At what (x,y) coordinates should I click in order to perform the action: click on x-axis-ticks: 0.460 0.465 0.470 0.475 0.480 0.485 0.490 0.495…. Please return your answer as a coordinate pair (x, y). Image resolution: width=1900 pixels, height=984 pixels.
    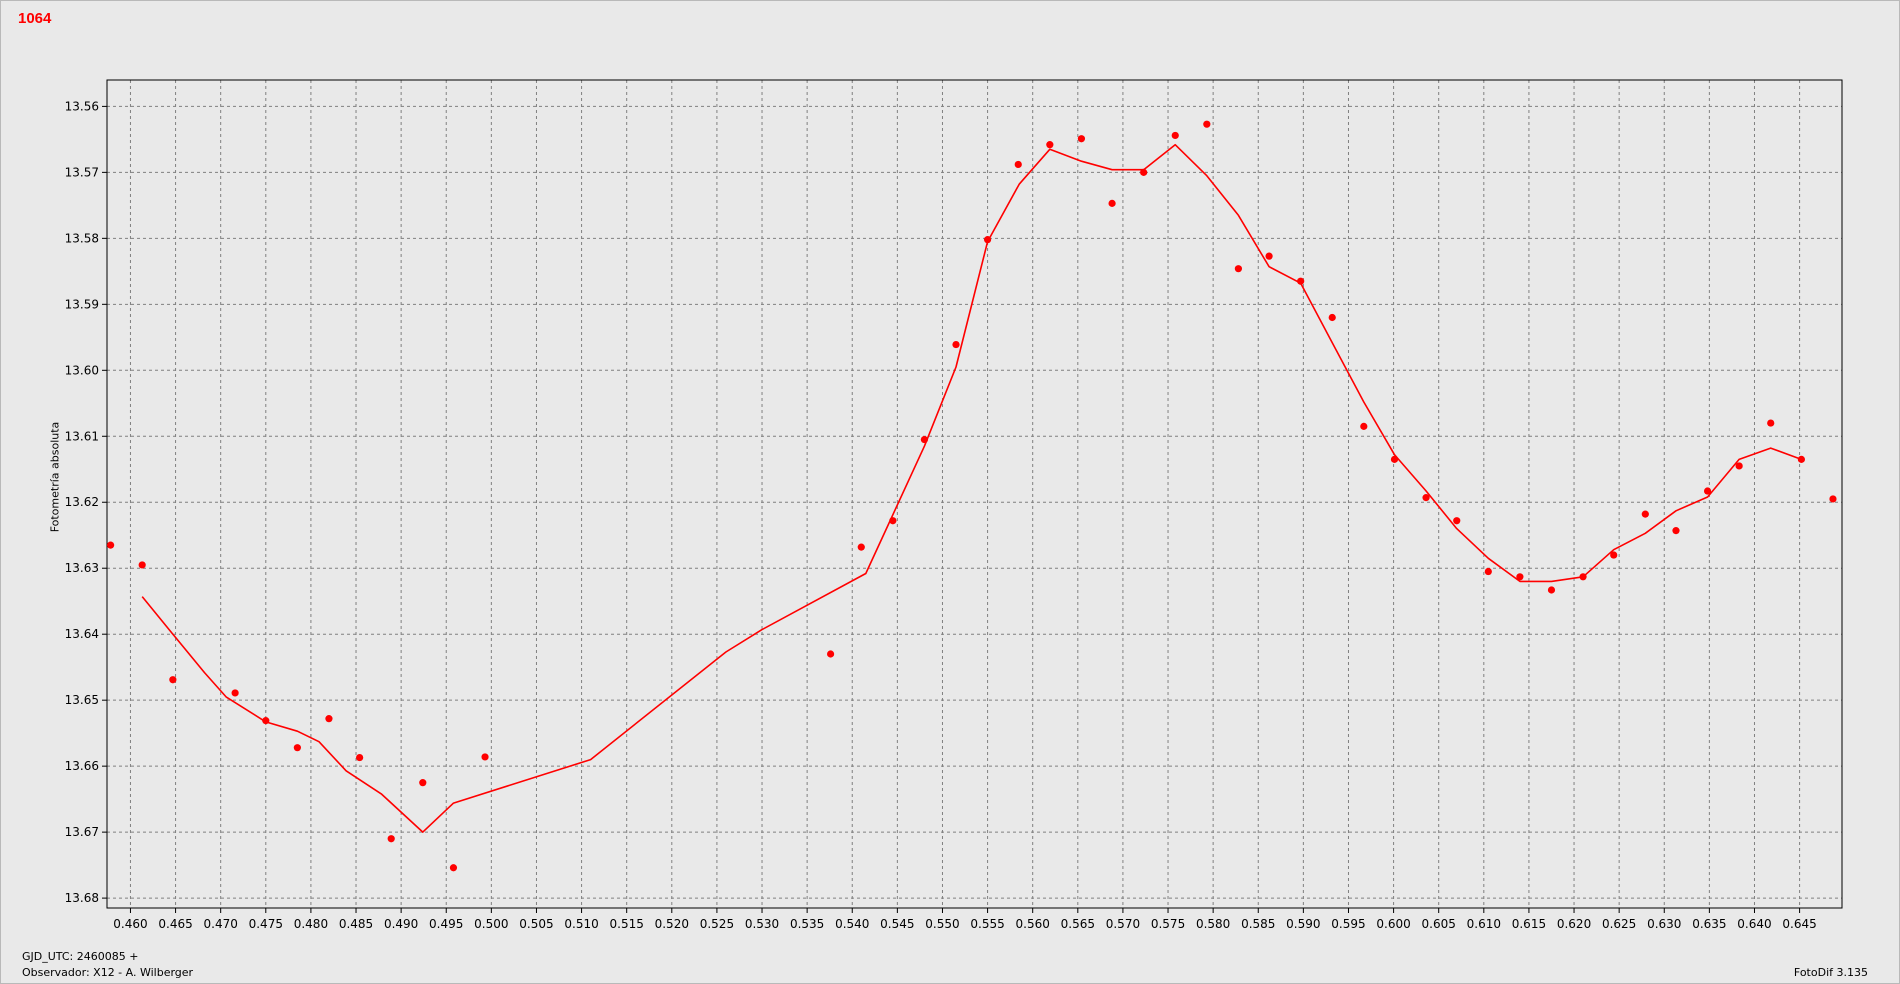
    Looking at the image, I should click on (965, 919).